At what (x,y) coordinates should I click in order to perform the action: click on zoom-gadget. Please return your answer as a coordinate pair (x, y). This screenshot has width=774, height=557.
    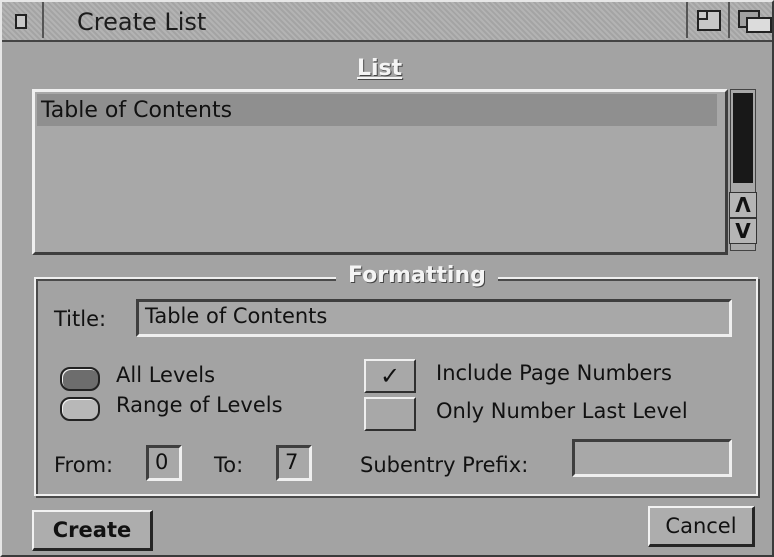
    Looking at the image, I should click on (707, 20).